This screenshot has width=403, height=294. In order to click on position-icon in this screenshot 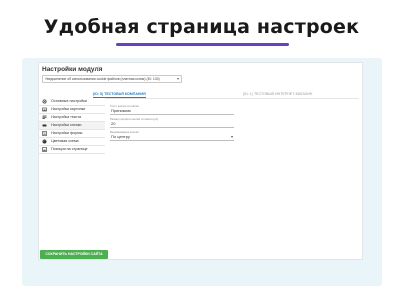, I will do `click(44, 149)`.